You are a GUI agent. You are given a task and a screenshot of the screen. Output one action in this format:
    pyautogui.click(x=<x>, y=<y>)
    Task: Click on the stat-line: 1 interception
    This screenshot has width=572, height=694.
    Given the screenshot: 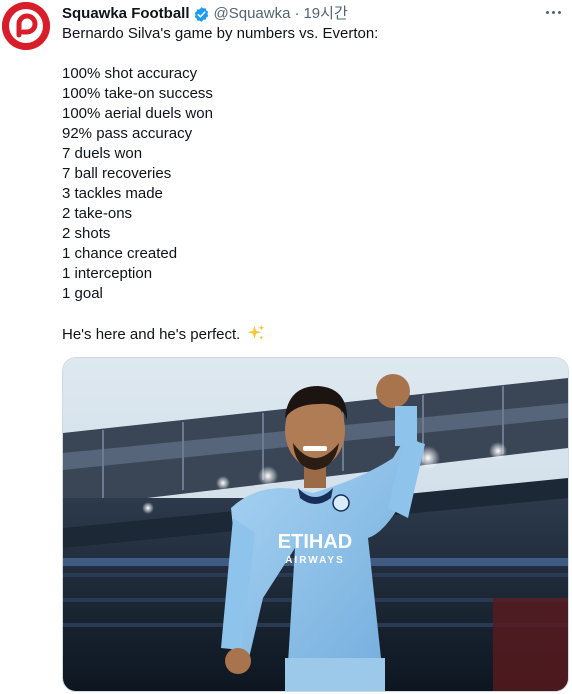 What is the action you would take?
    pyautogui.click(x=107, y=273)
    